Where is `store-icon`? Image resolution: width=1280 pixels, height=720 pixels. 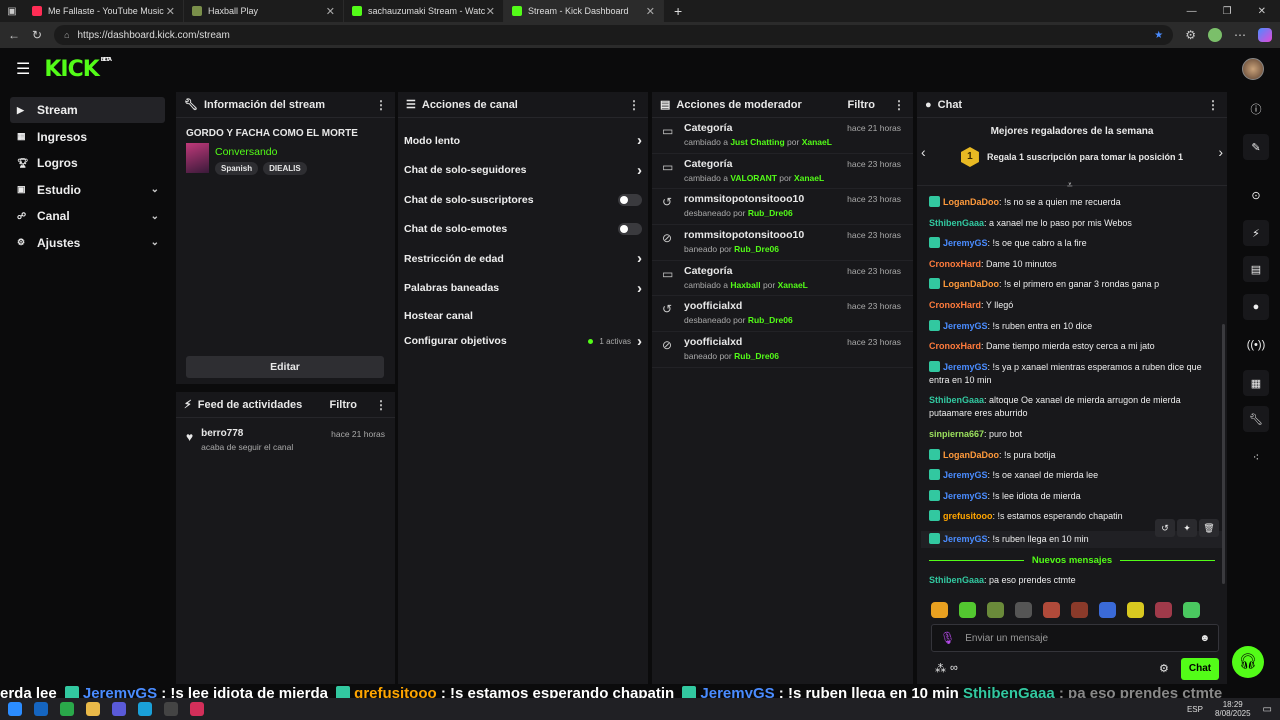 store-icon is located at coordinates (67, 709).